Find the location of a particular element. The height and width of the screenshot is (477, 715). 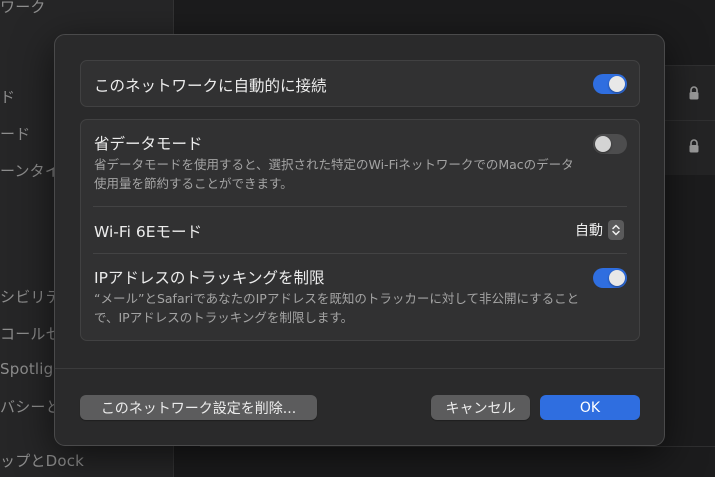

auto-join-group: このネットワークに自動的に接続 is located at coordinates (360, 83).